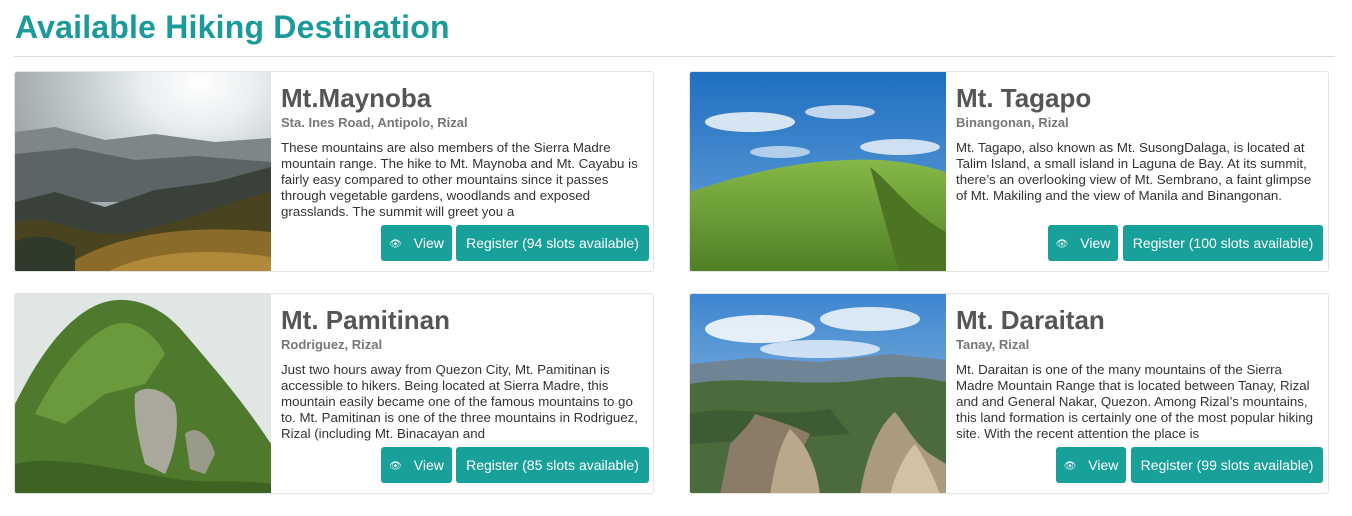 The image size is (1352, 516). I want to click on destination-name: Mt. Daraitan, so click(1030, 320).